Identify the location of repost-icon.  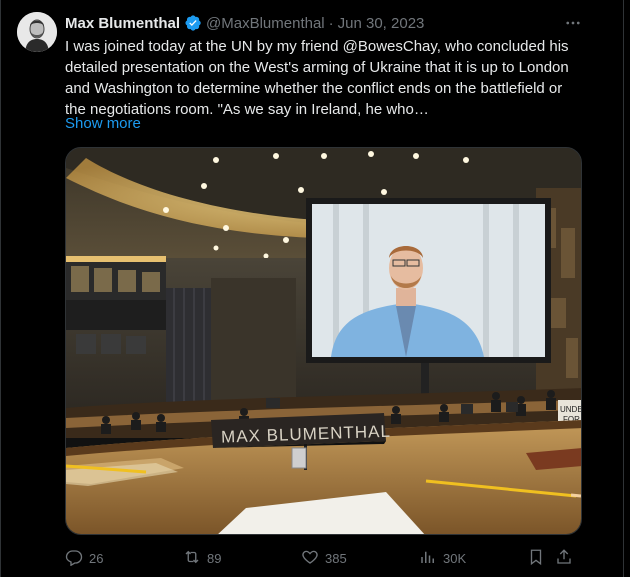
(192, 558).